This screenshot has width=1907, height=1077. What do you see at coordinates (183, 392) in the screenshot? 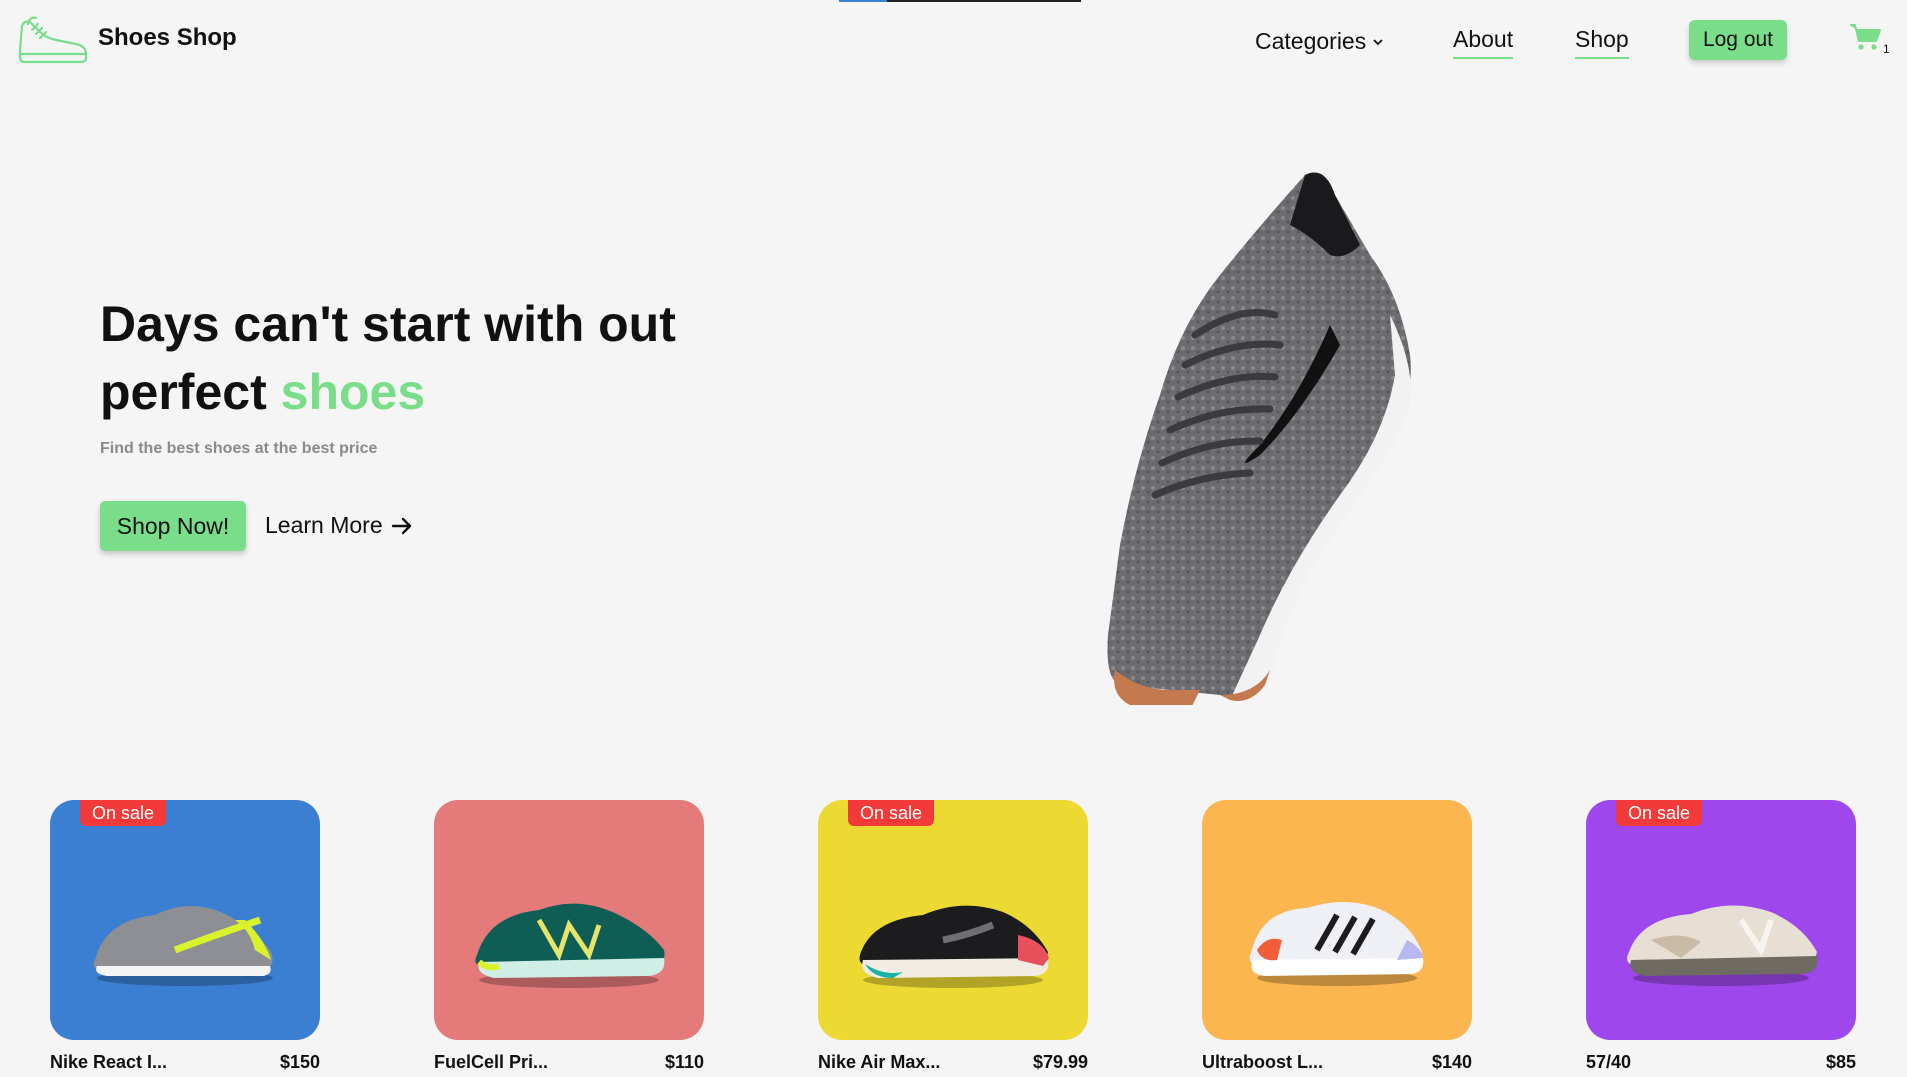
I see `hero-heading-line2: perfect` at bounding box center [183, 392].